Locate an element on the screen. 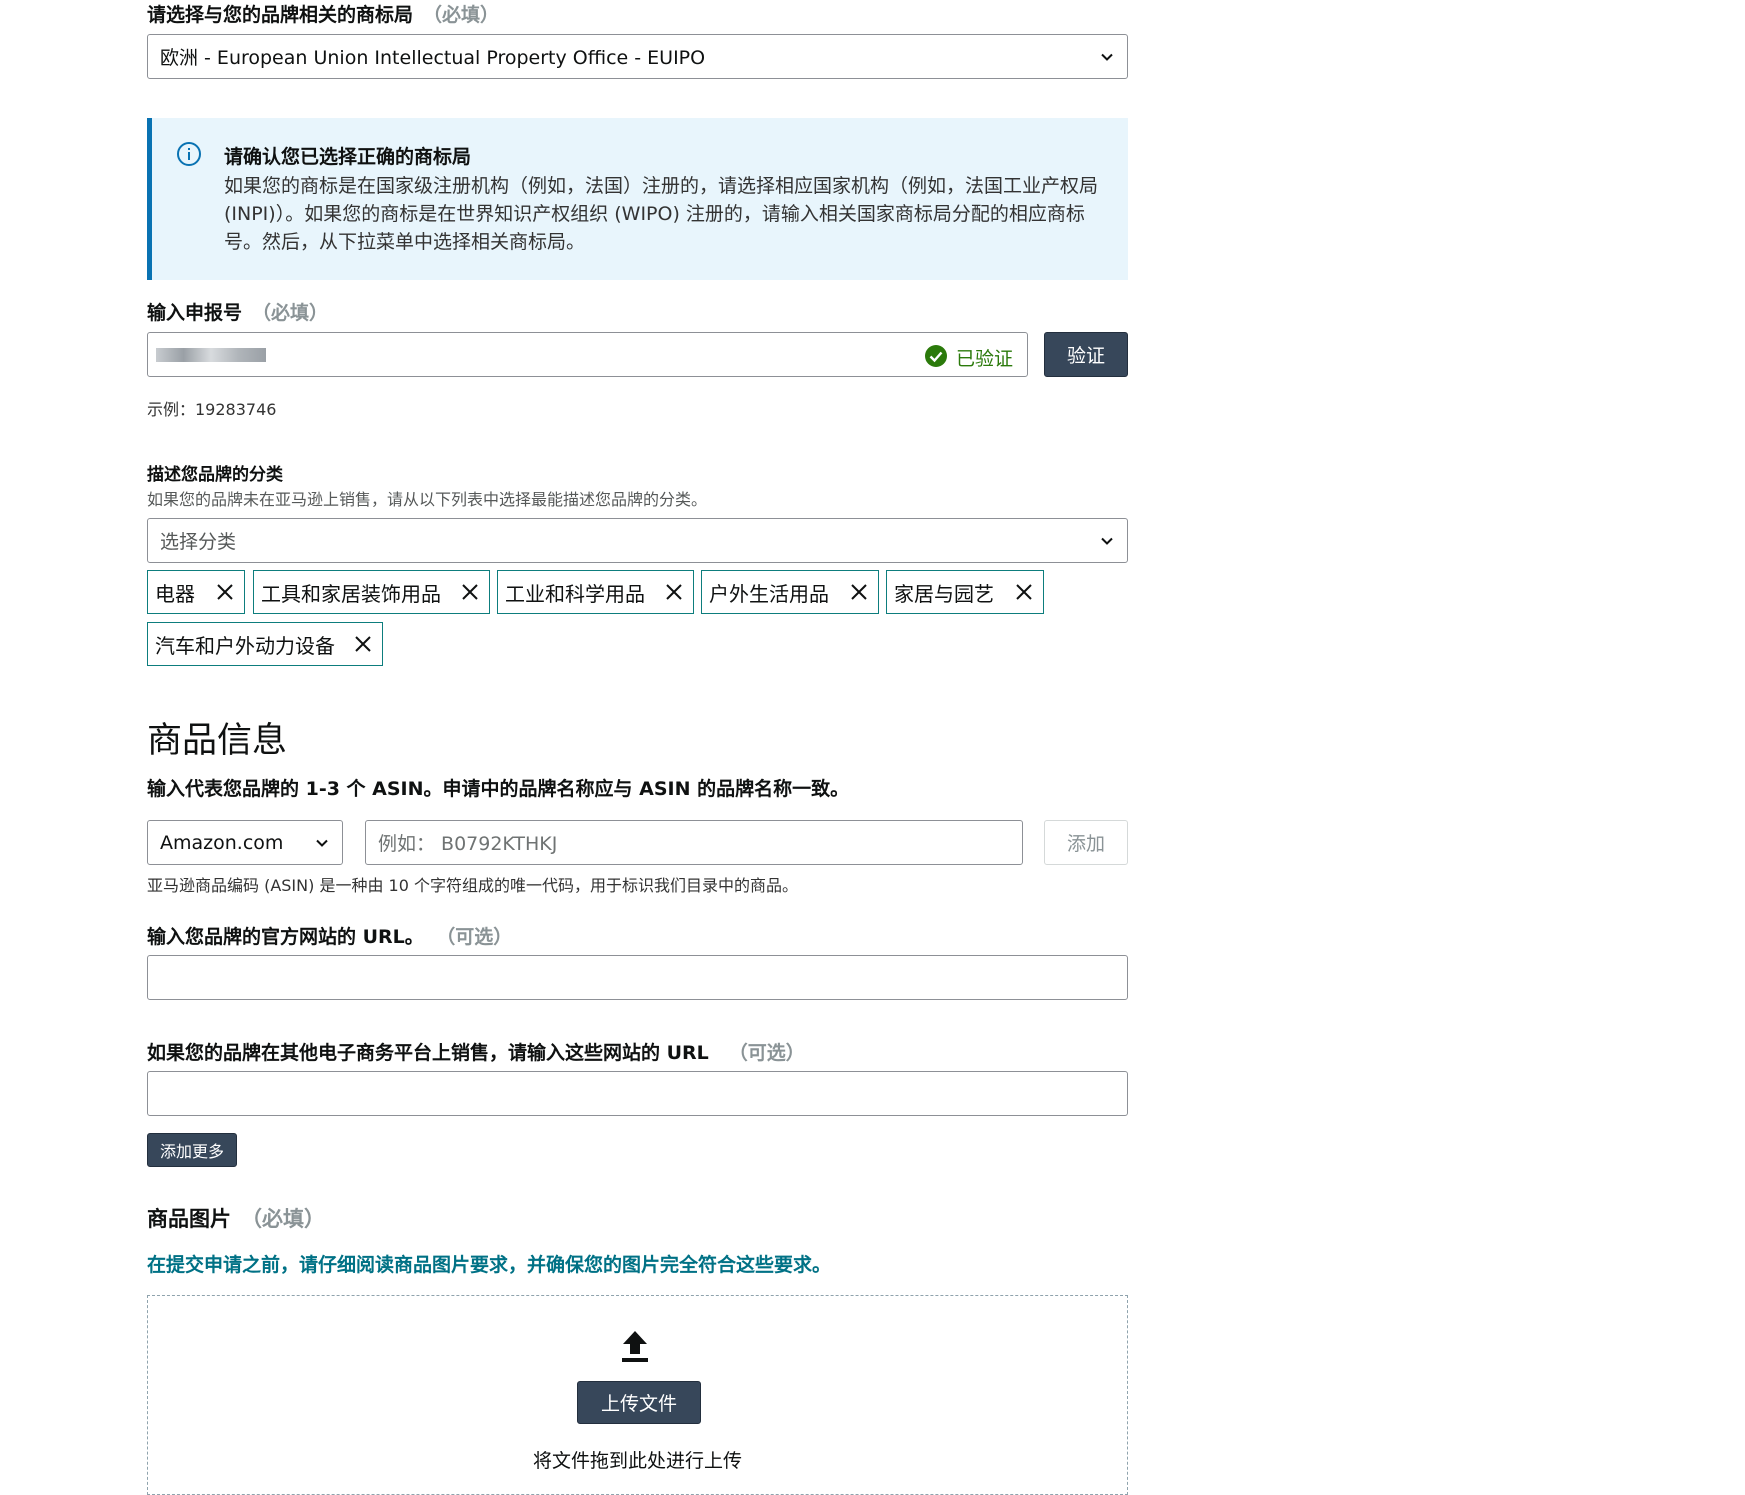 The image size is (1745, 1495). category-label: 描述您品牌的分类 is located at coordinates (215, 475).